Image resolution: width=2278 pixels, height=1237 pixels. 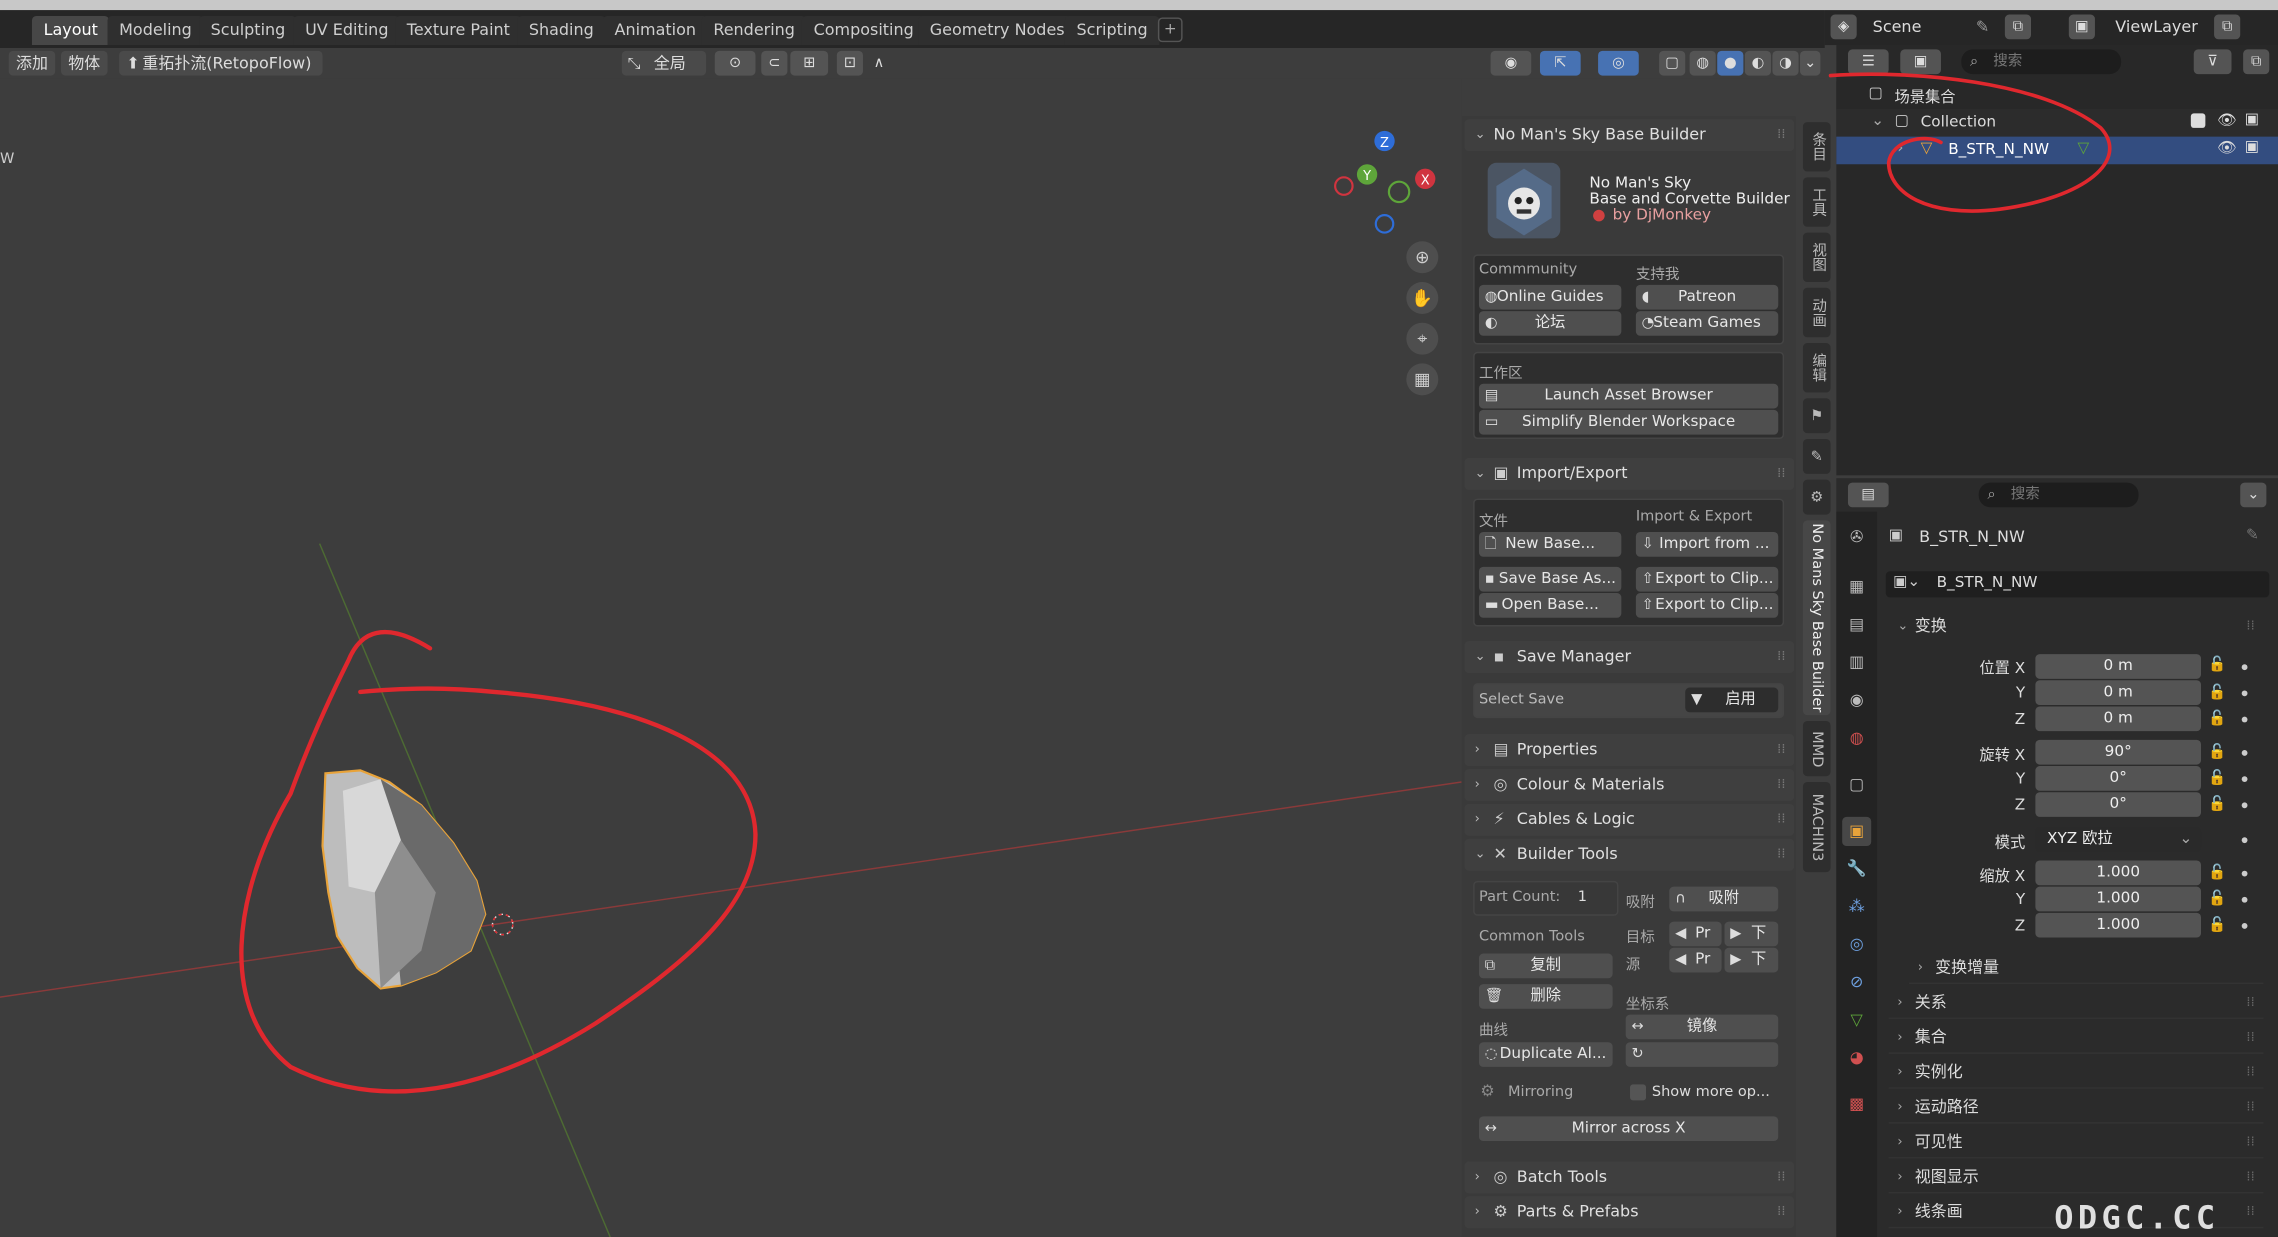 What do you see at coordinates (2086, 968) in the screenshot?
I see `delta-transform-header: › 变换增量` at bounding box center [2086, 968].